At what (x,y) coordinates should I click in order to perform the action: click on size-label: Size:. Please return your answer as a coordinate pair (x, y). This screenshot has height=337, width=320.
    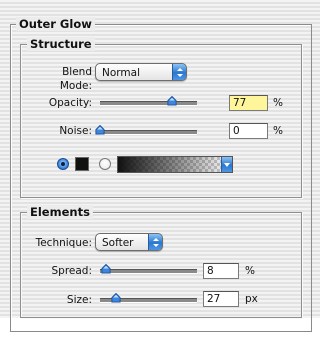
    Looking at the image, I should click on (79, 300).